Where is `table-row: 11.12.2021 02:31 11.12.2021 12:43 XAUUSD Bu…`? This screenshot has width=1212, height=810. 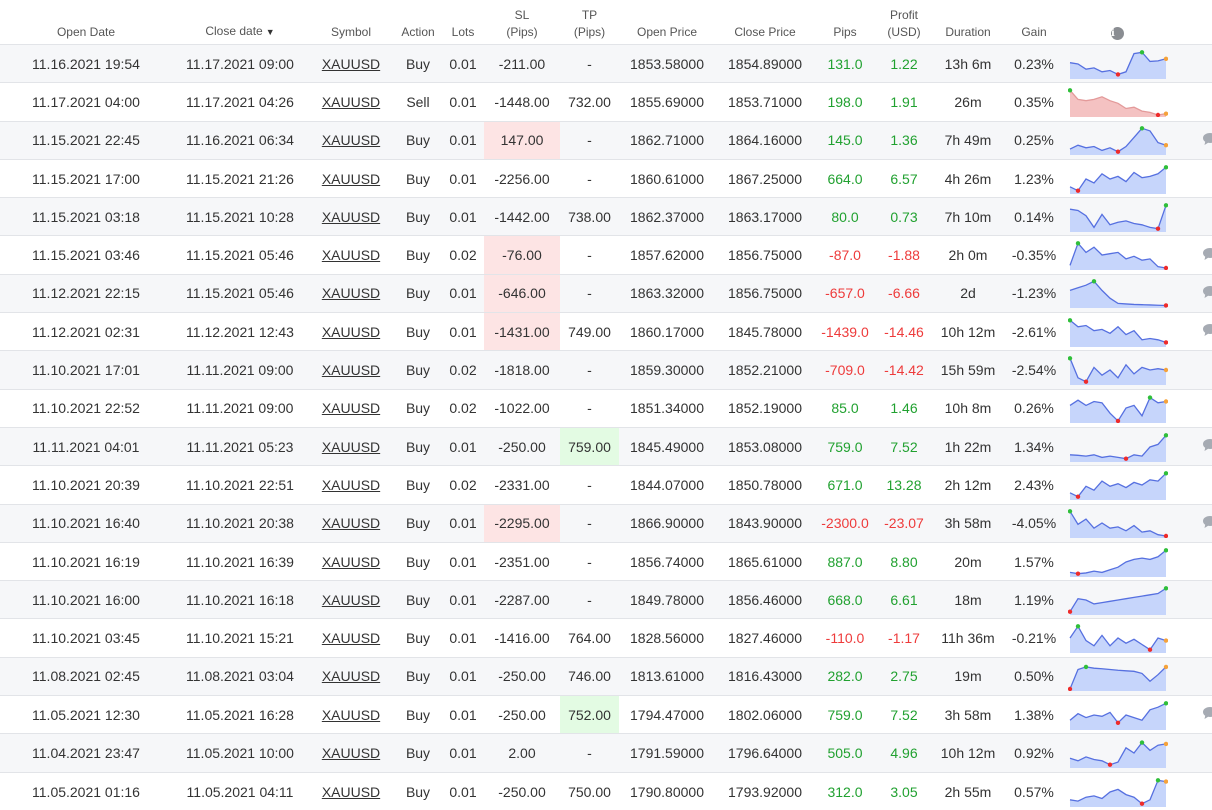 table-row: 11.12.2021 02:31 11.12.2021 12:43 XAUUSD Bu… is located at coordinates (606, 331).